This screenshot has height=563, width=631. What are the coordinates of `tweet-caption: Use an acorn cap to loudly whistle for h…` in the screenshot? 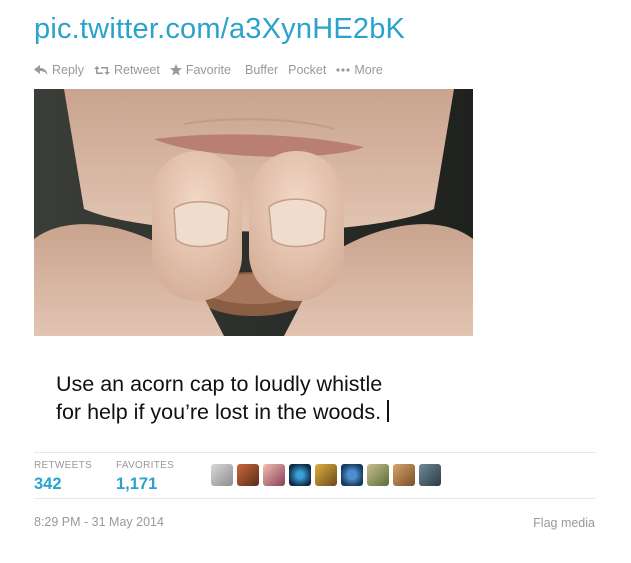 It's located at (266, 398).